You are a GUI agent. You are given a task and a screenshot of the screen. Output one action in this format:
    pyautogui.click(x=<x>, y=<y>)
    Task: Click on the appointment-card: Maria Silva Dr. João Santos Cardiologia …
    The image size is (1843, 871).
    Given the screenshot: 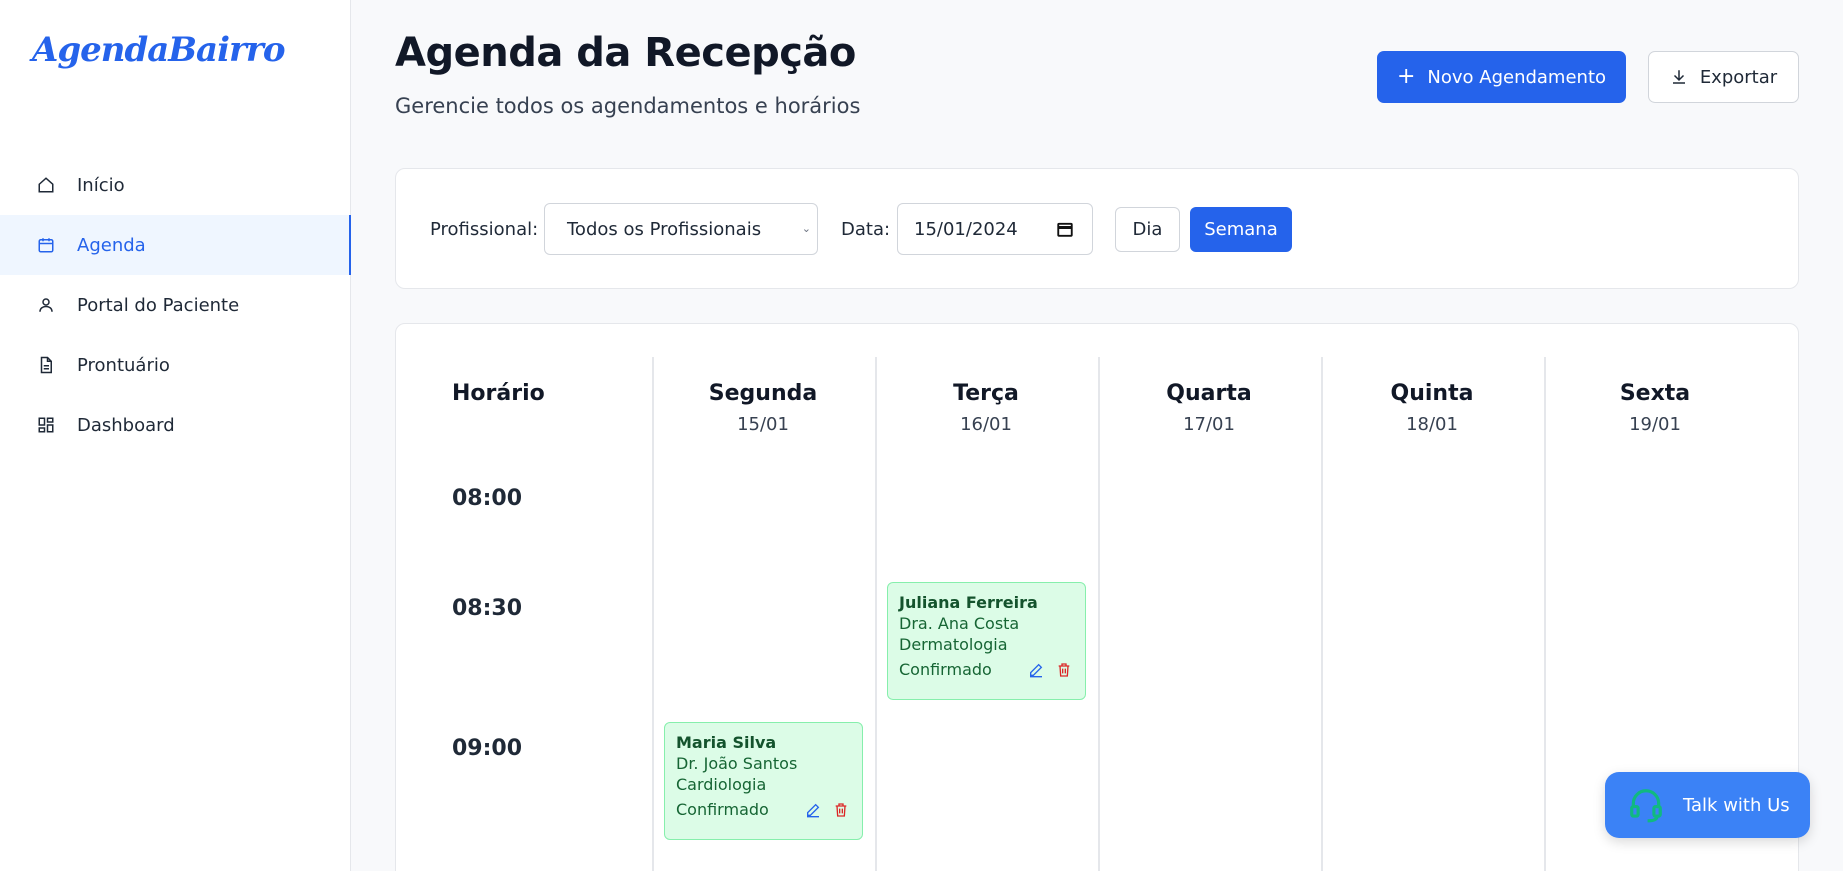 What is the action you would take?
    pyautogui.click(x=763, y=781)
    